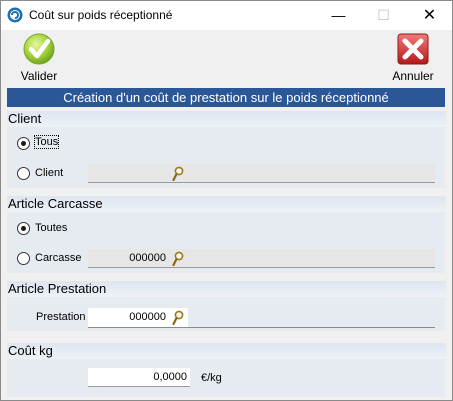 This screenshot has height=401, width=453. What do you see at coordinates (261, 173) in the screenshot?
I see `client-field` at bounding box center [261, 173].